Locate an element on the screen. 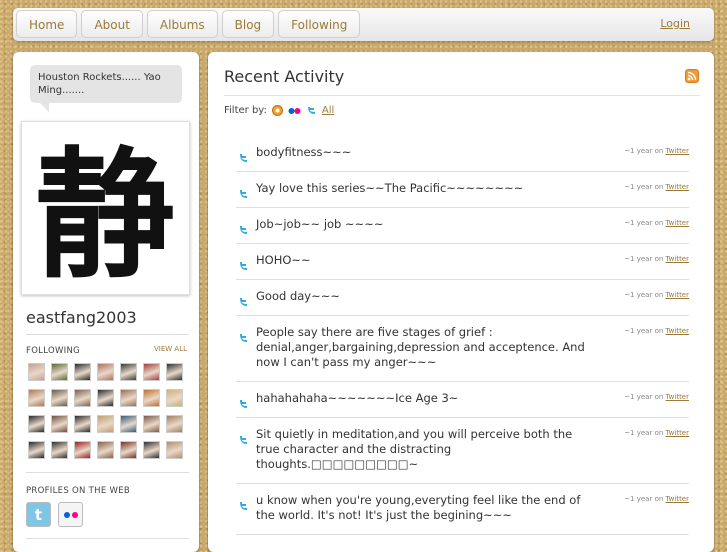 This screenshot has width=727, height=552. blog-filter-icon is located at coordinates (277, 110).